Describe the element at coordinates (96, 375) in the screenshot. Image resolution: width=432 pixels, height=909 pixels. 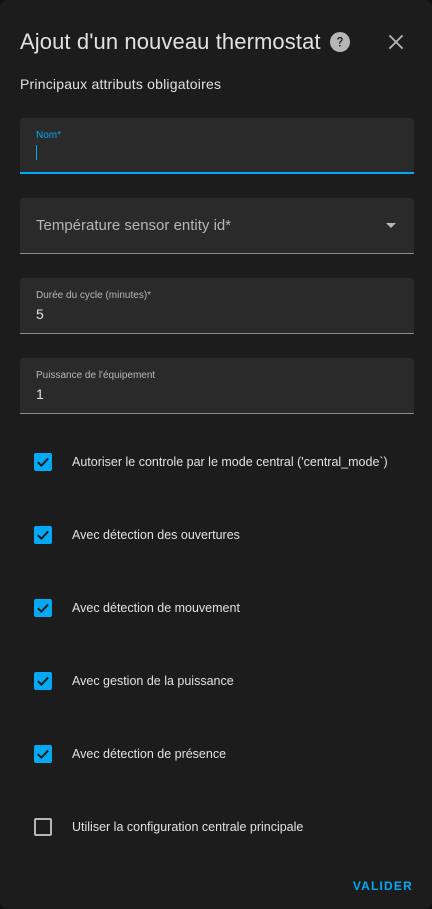
I see `equipment-power-label: Puissance de l'équipement` at that location.